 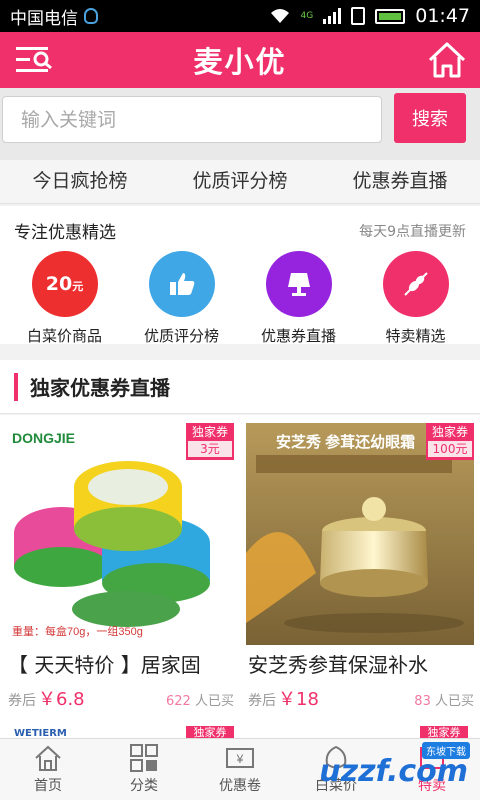 What do you see at coordinates (64, 284) in the screenshot?
I see `price-tag-icon: 20元` at bounding box center [64, 284].